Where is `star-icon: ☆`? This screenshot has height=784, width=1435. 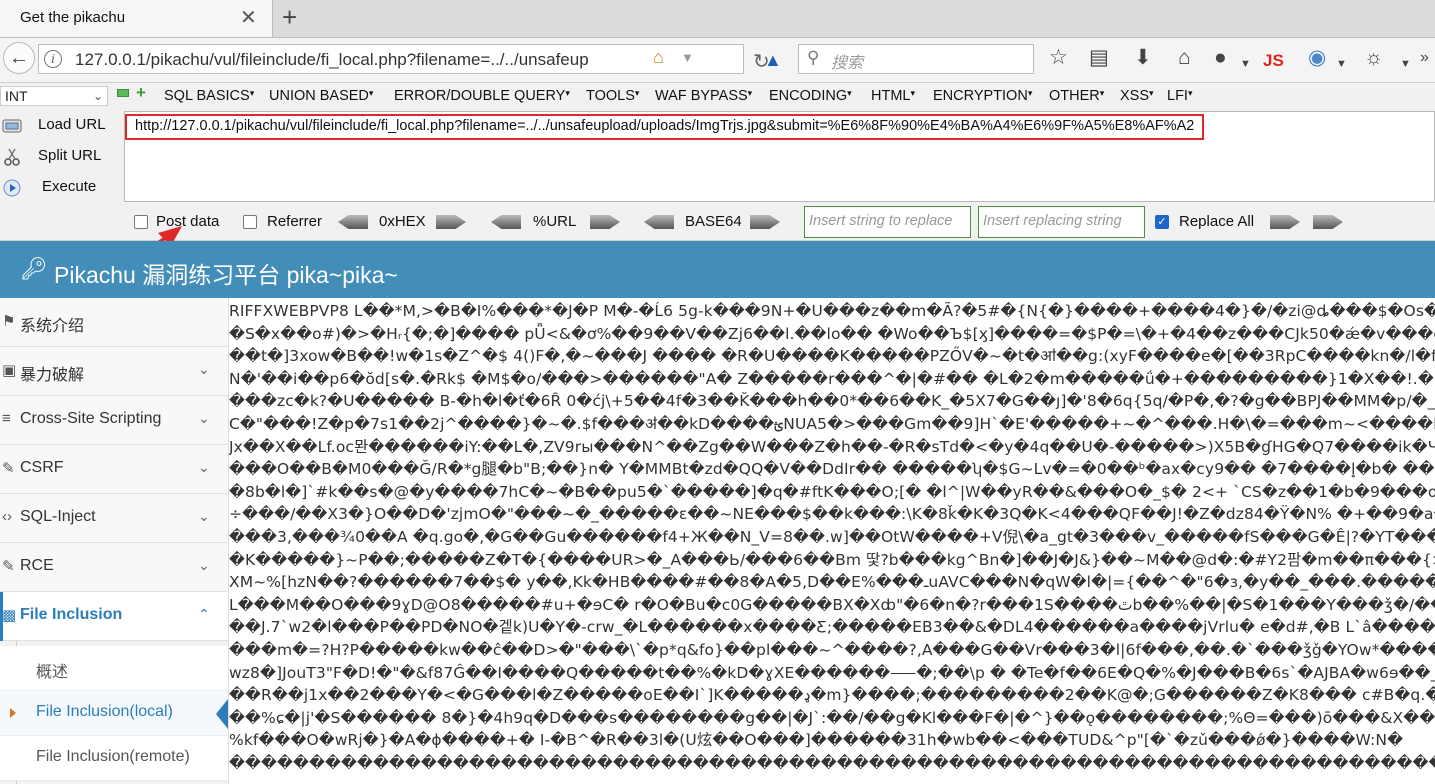
star-icon: ☆ is located at coordinates (1058, 58).